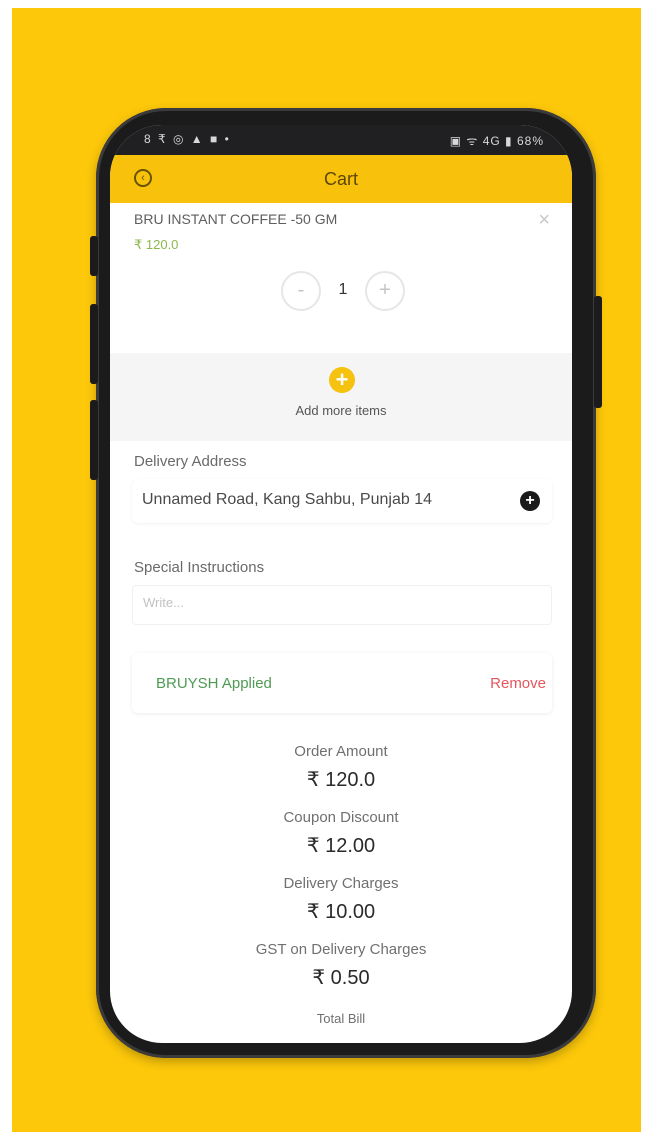 The image size is (651, 1138). I want to click on delivery-address-value: Unnamed Road, Kang Sahbu, Punjab 14, so click(287, 499).